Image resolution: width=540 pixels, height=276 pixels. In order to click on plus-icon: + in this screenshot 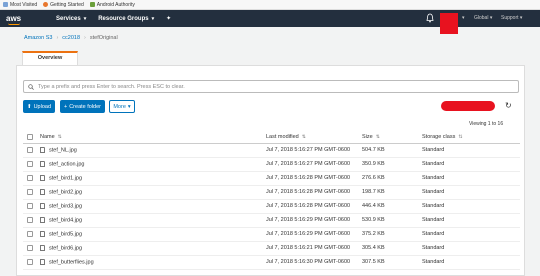, I will do `click(65, 106)`.